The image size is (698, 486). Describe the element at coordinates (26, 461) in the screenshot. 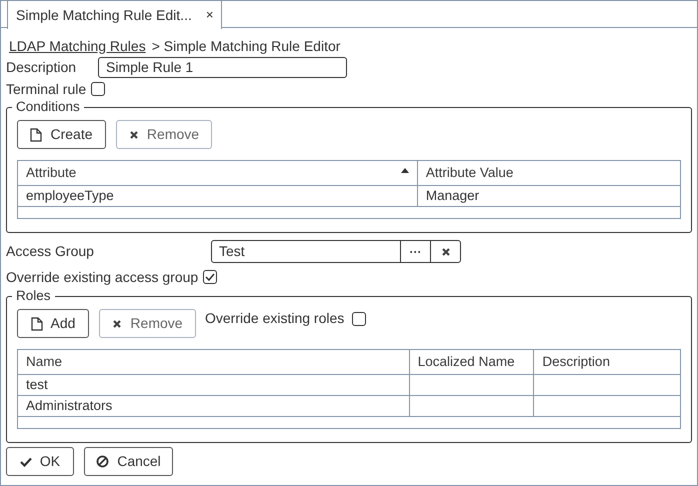

I see `check-icon` at that location.